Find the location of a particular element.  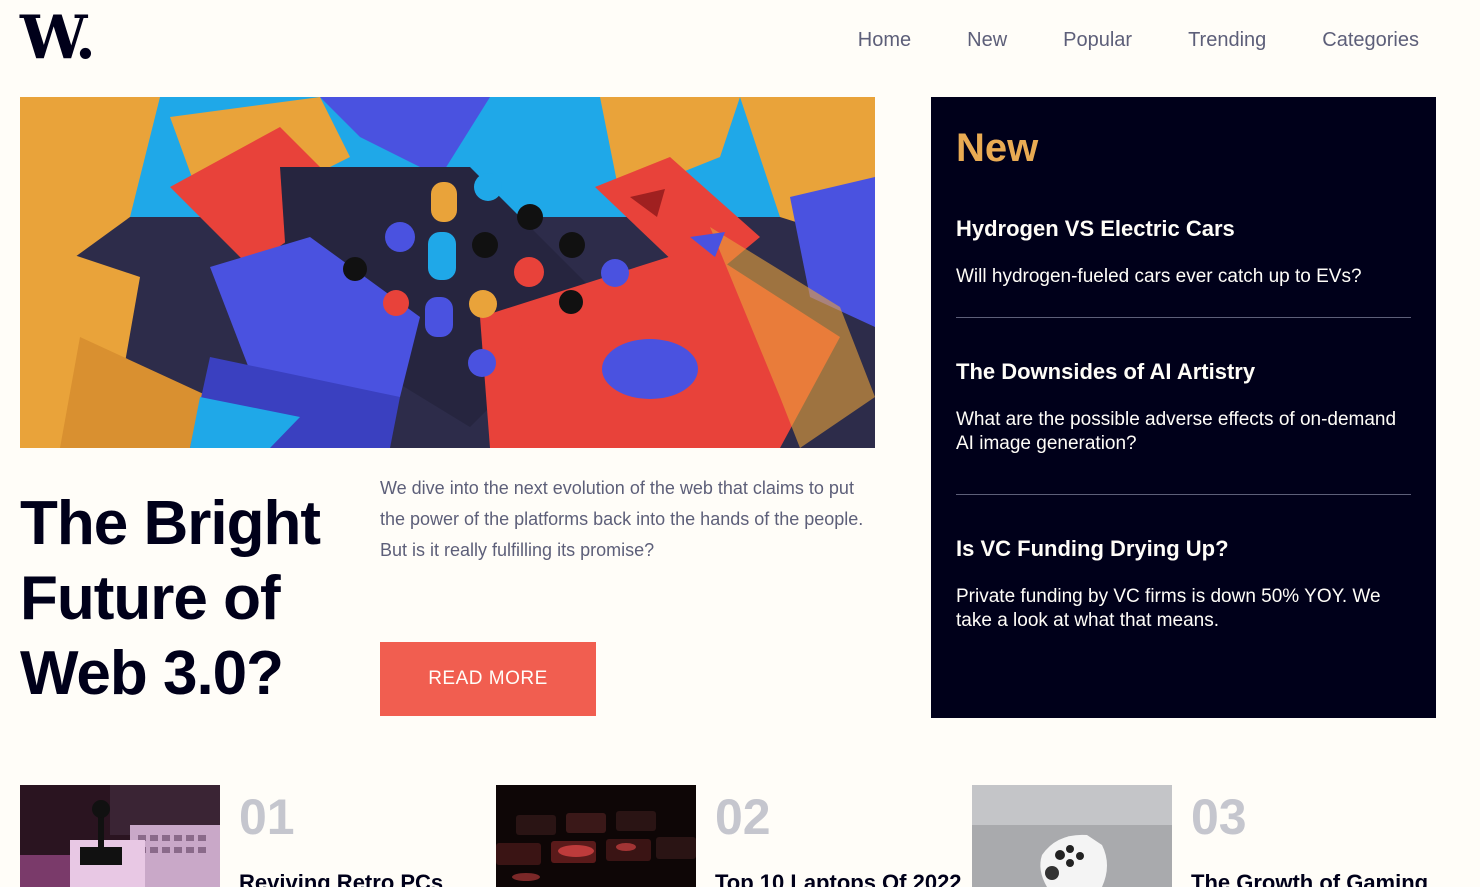

new-panel-title: New is located at coordinates (997, 148).